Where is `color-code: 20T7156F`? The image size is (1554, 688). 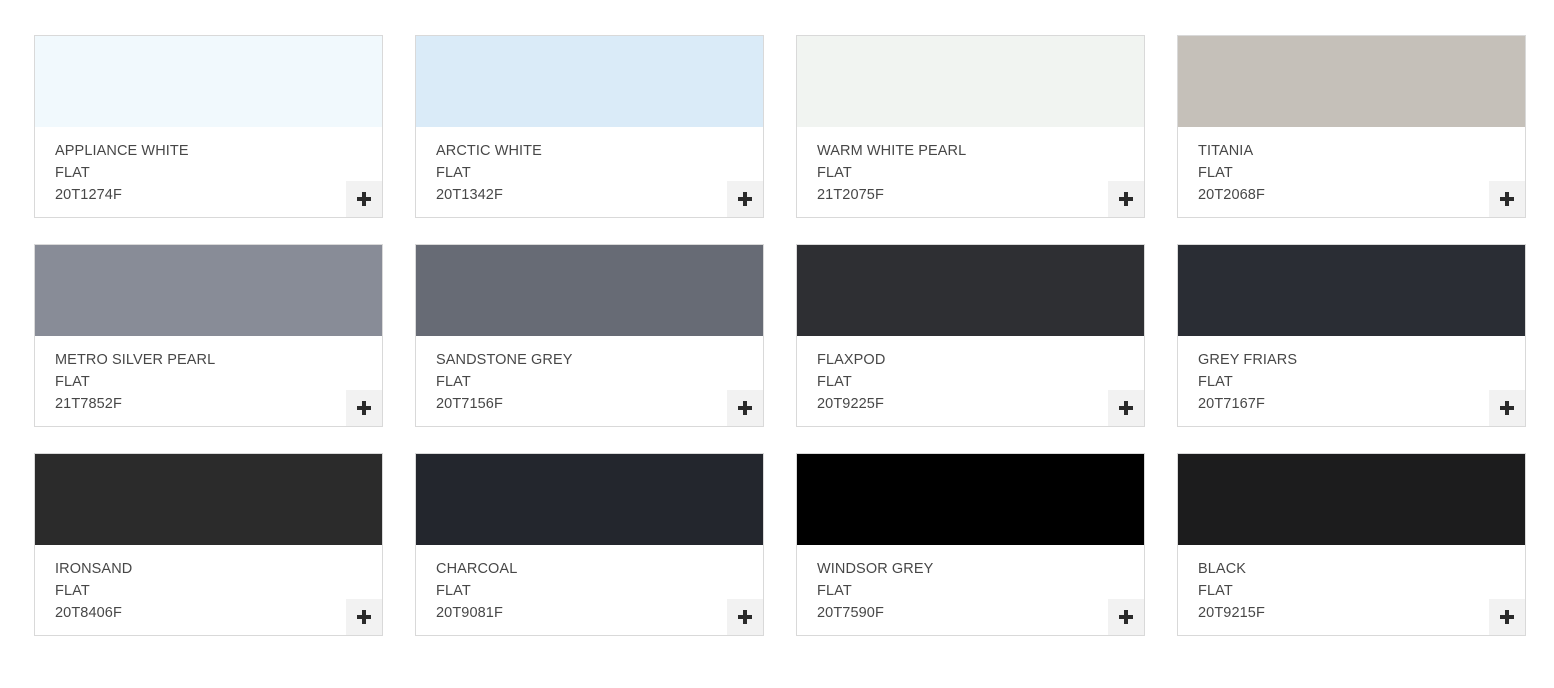
color-code: 20T7156F is located at coordinates (469, 404).